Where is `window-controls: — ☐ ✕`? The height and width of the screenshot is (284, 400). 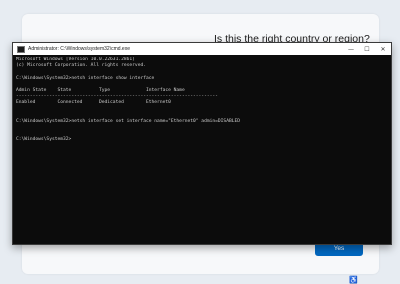
window-controls: — ☐ ✕ is located at coordinates (367, 49).